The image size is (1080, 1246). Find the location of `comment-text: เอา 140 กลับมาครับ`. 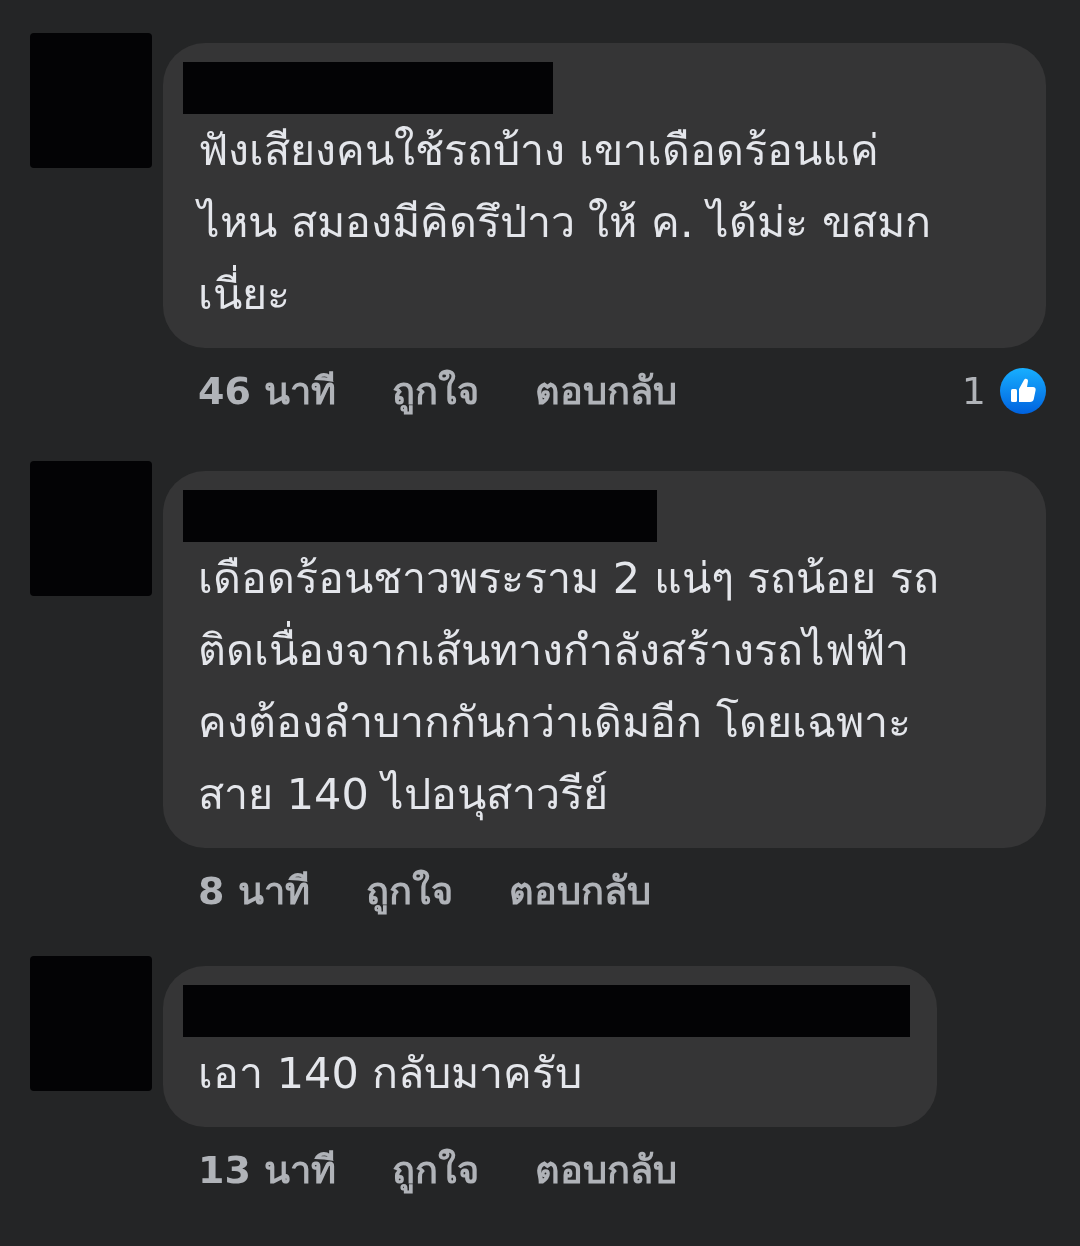

comment-text: เอา 140 กลับมาครับ is located at coordinates (390, 1073).